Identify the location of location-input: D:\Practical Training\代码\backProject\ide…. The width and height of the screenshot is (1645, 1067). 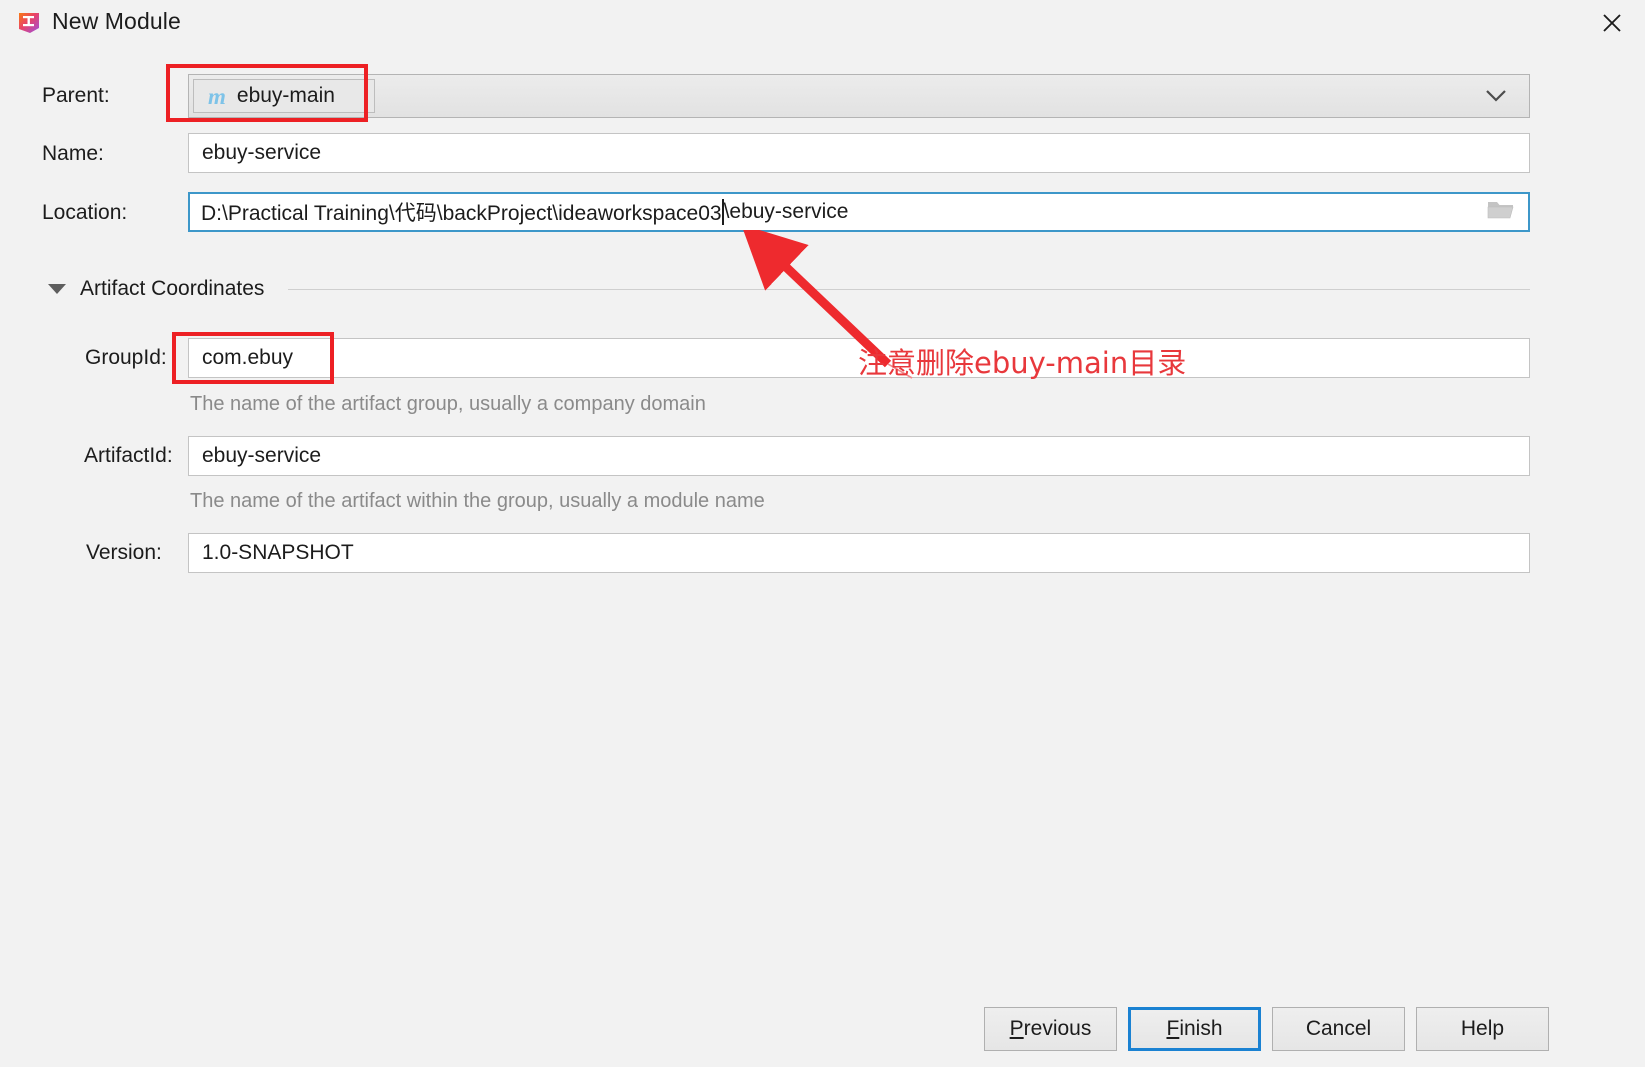
(859, 212).